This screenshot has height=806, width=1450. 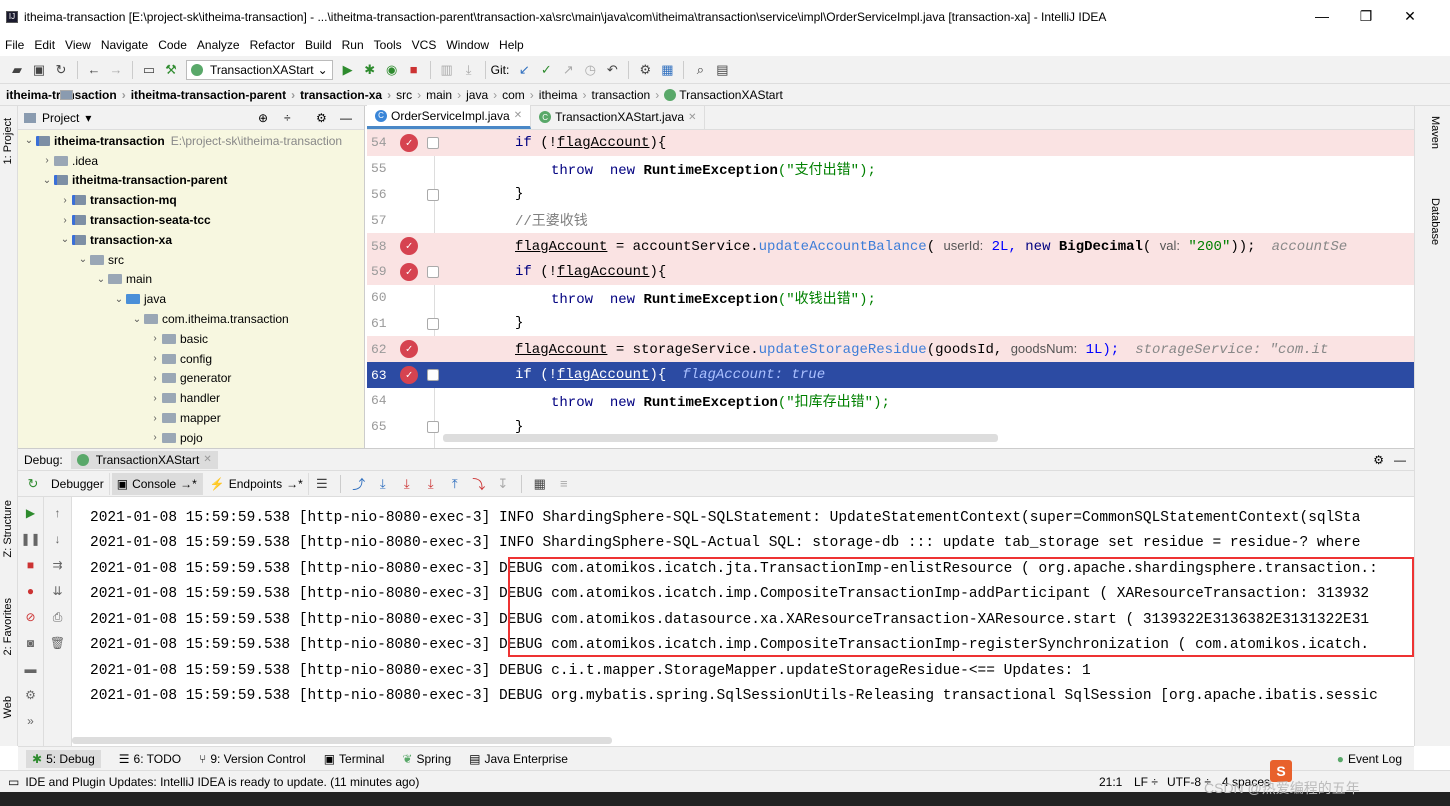 I want to click on hide-panel-icon: —, so click(x=1400, y=460).